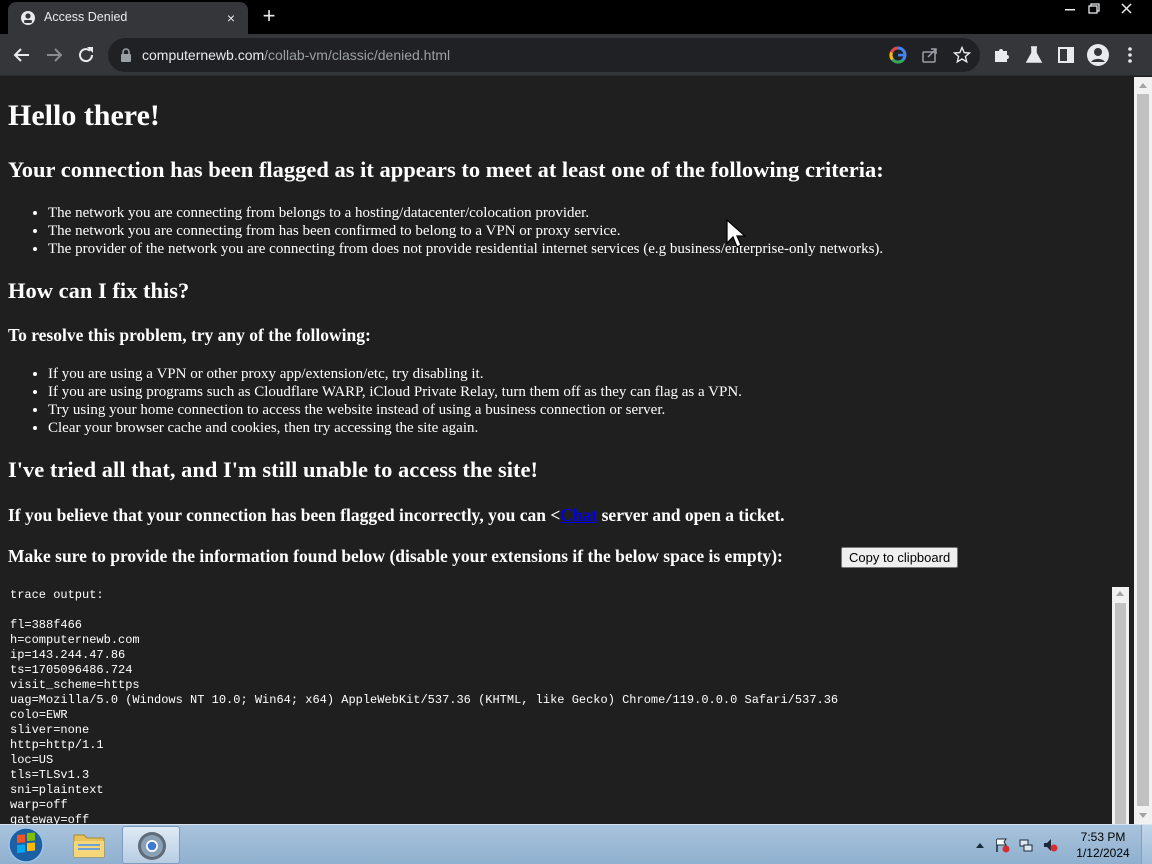  I want to click on profile-avatar-icon, so click(1098, 55).